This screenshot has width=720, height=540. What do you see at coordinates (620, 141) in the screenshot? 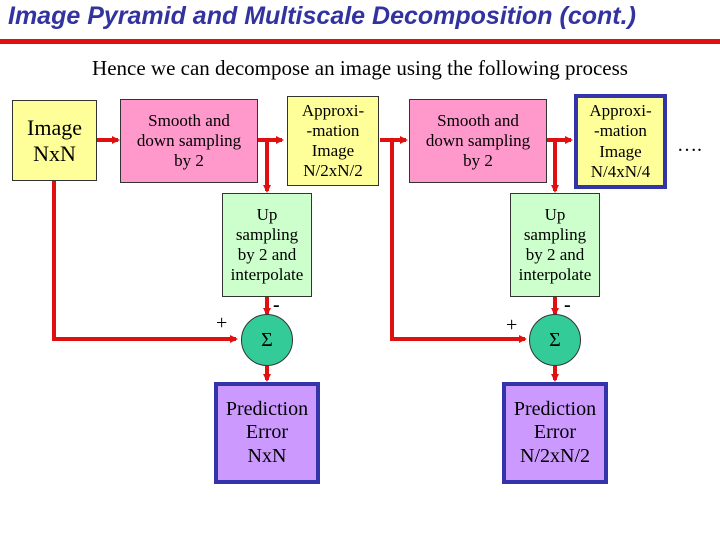
I see `approximation-image-block-2: Approxi- -mation Image N/4xN/4` at bounding box center [620, 141].